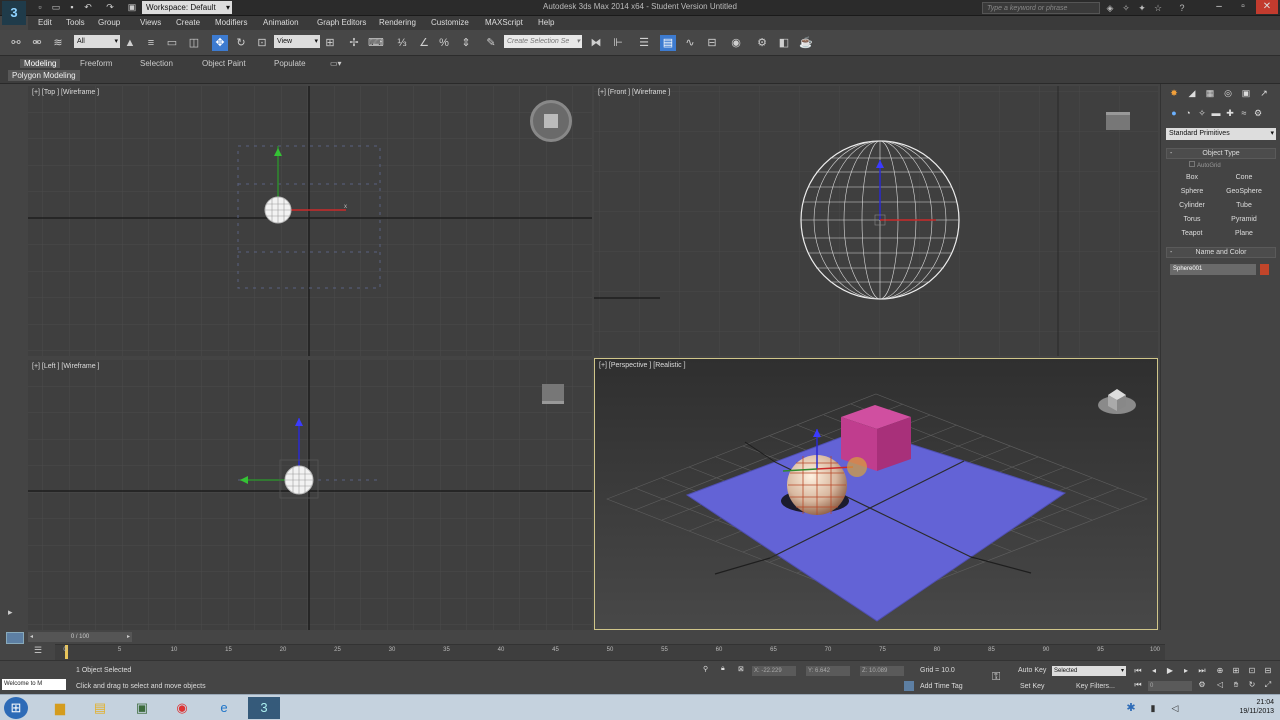 The image size is (1280, 720). I want to click on create-tab-icon: ✸, so click(1174, 93).